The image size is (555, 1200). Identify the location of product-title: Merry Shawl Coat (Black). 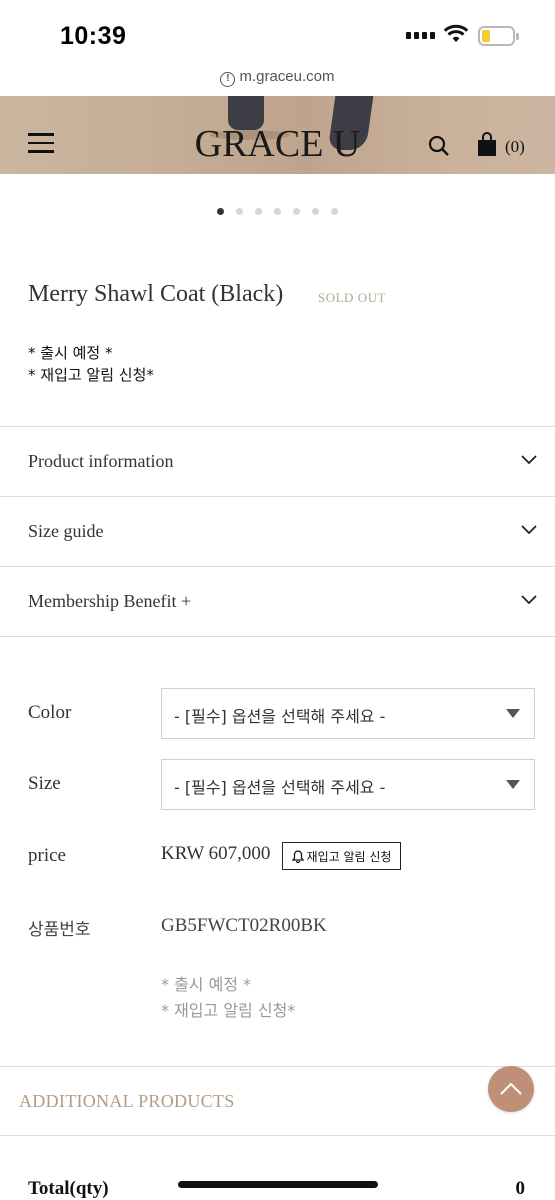
(156, 294).